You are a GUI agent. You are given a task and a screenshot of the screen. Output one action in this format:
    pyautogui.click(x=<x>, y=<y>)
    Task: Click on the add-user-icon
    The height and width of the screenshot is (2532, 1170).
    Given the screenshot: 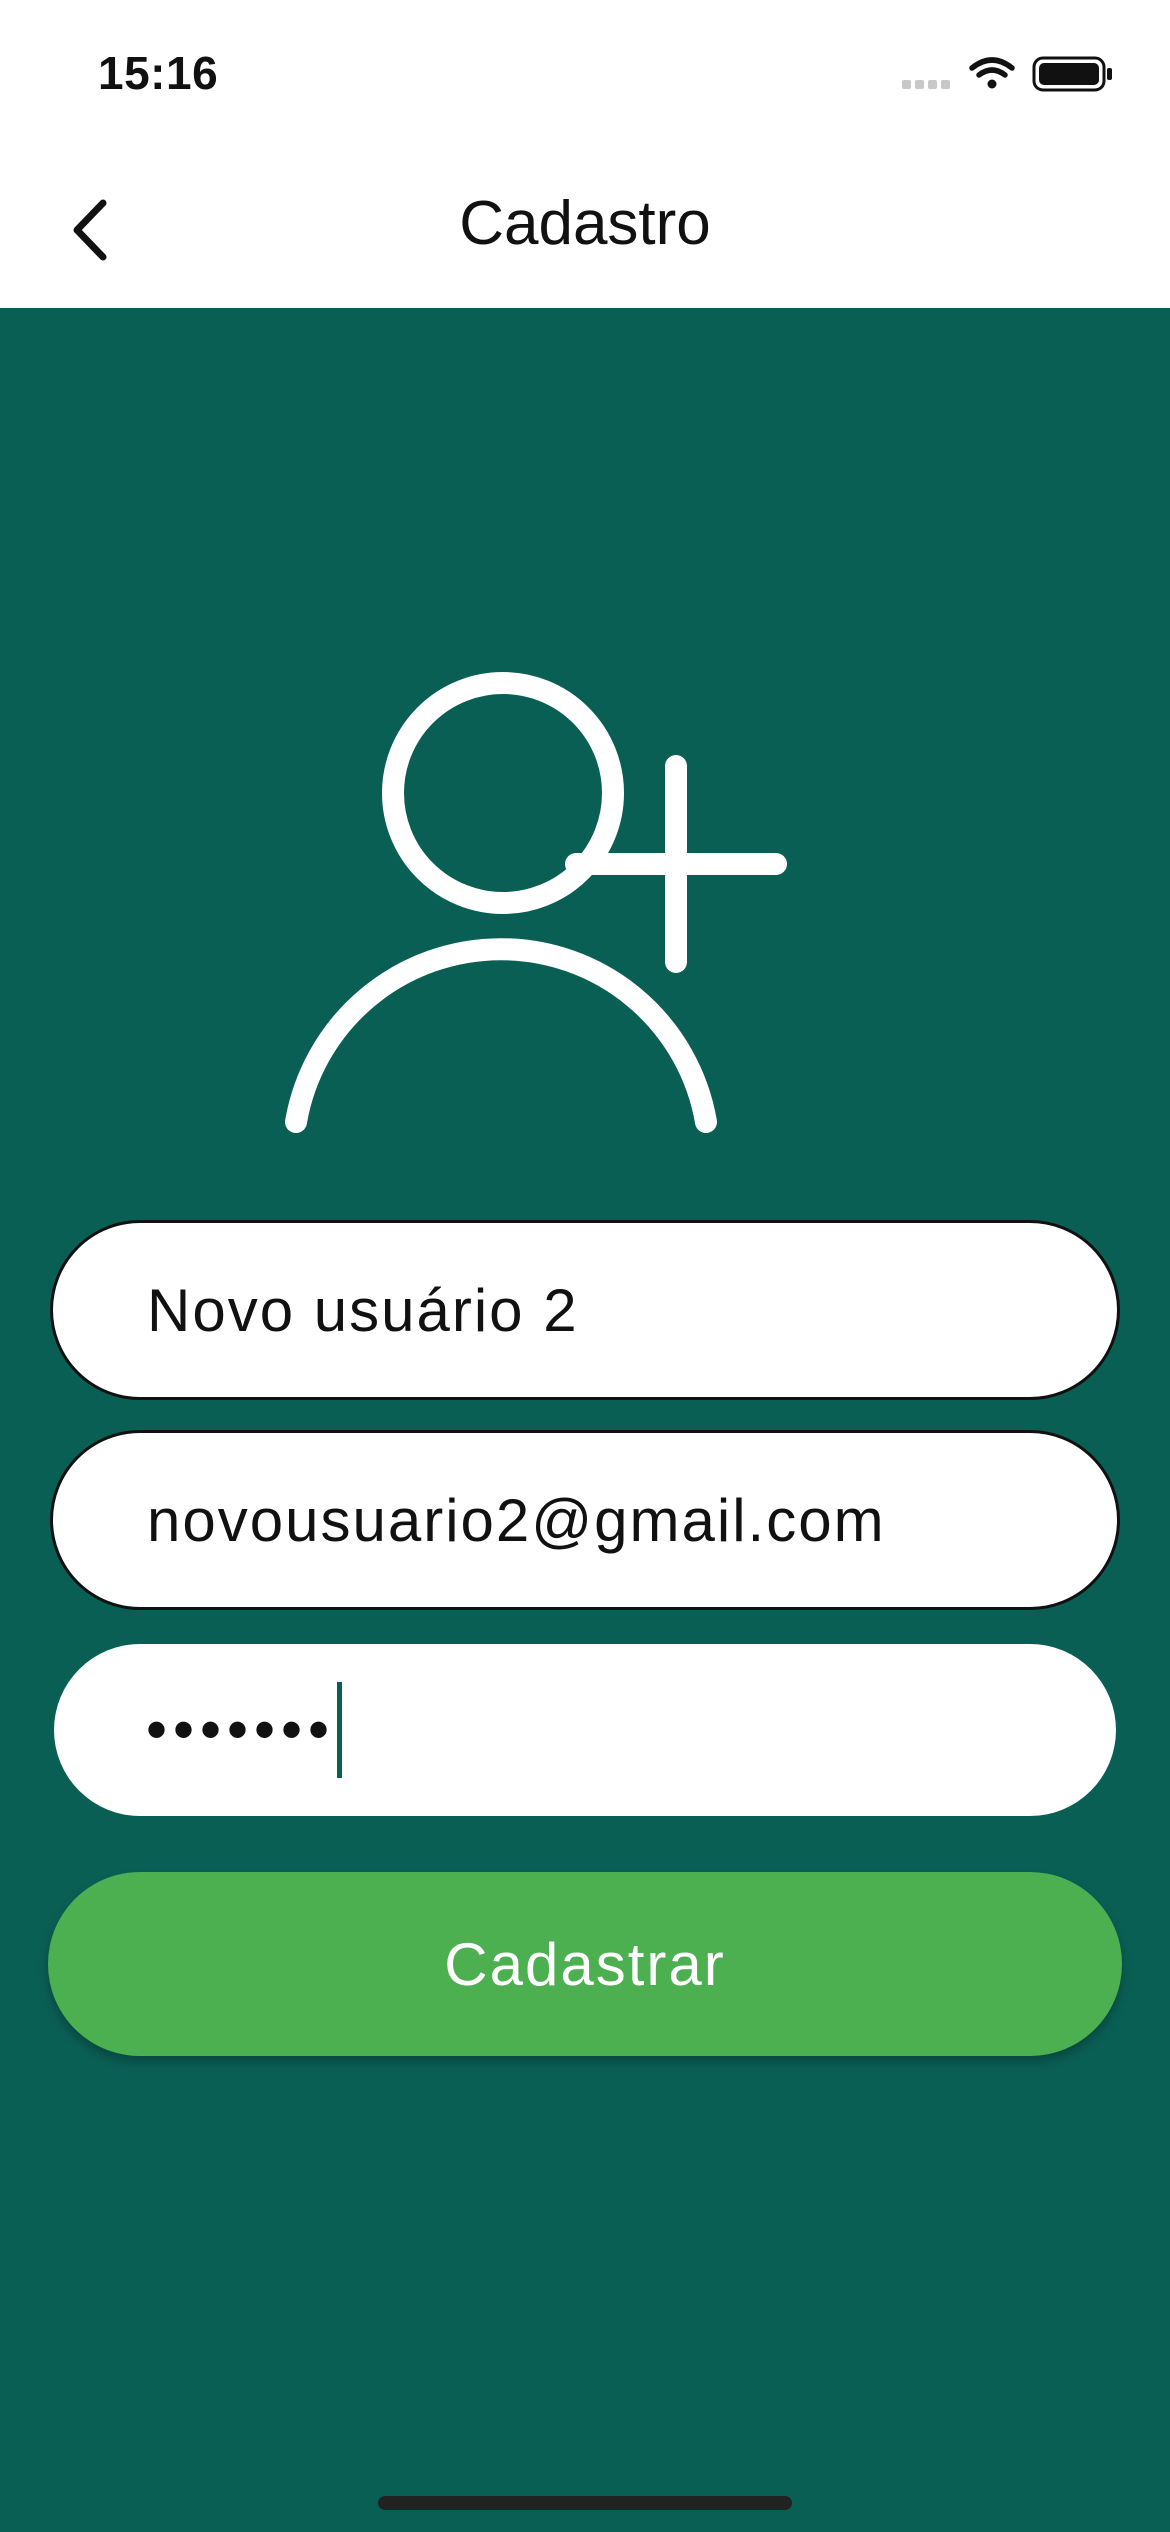 What is the action you would take?
    pyautogui.click(x=536, y=902)
    